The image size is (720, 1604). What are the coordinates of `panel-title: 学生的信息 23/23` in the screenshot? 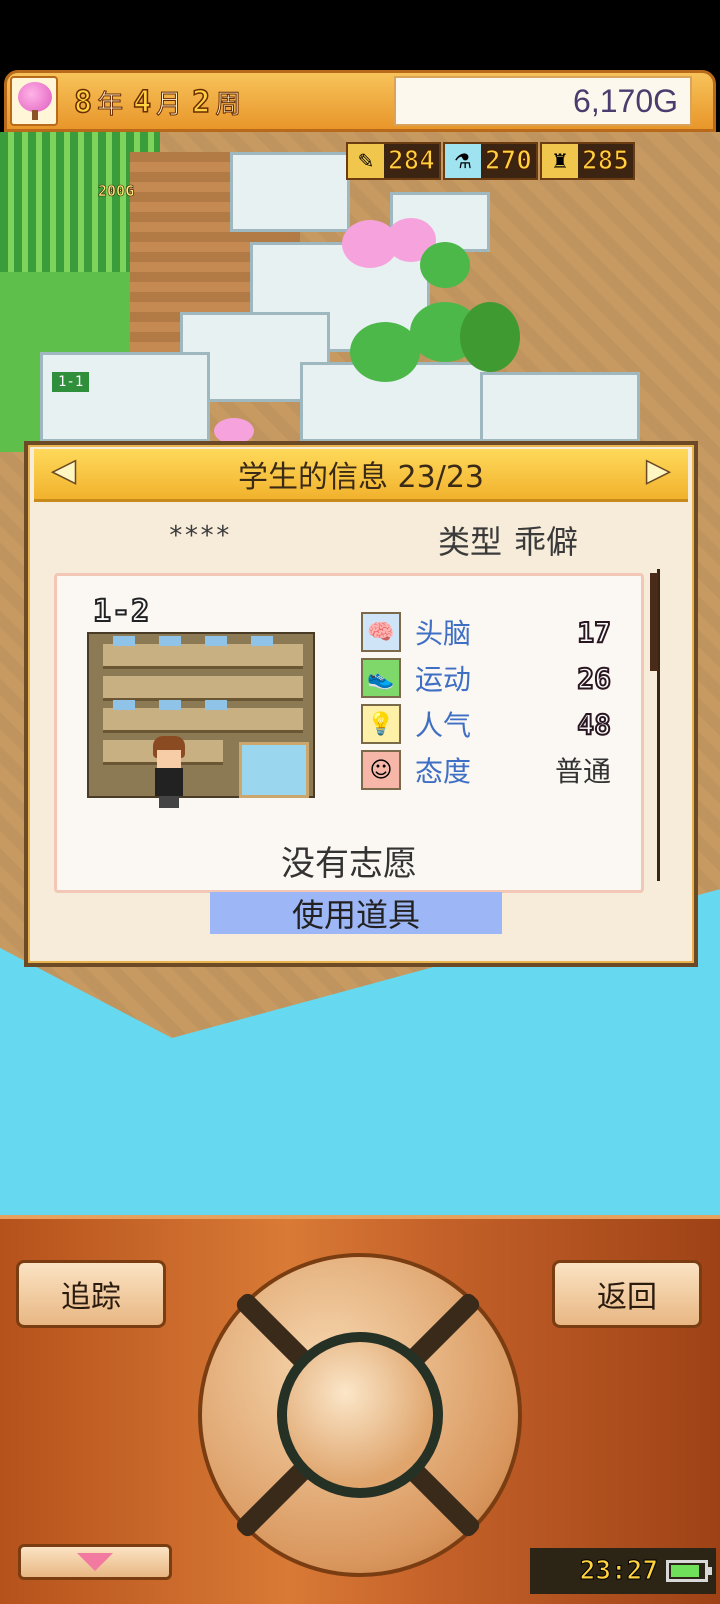 It's located at (361, 477).